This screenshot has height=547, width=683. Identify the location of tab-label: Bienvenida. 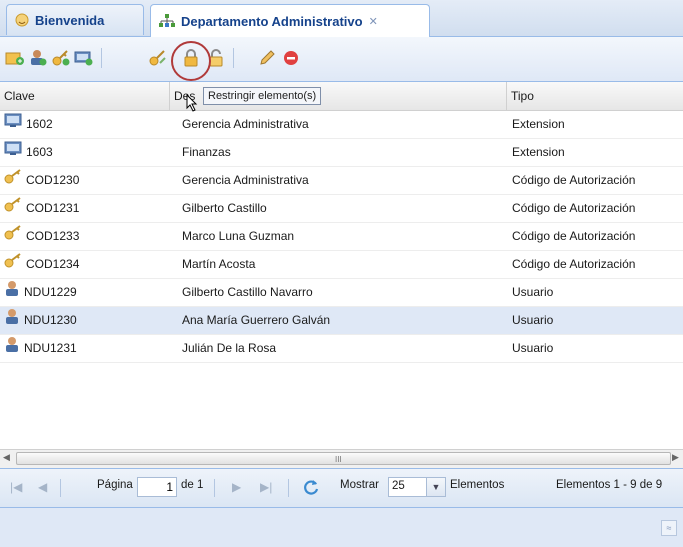
(70, 20).